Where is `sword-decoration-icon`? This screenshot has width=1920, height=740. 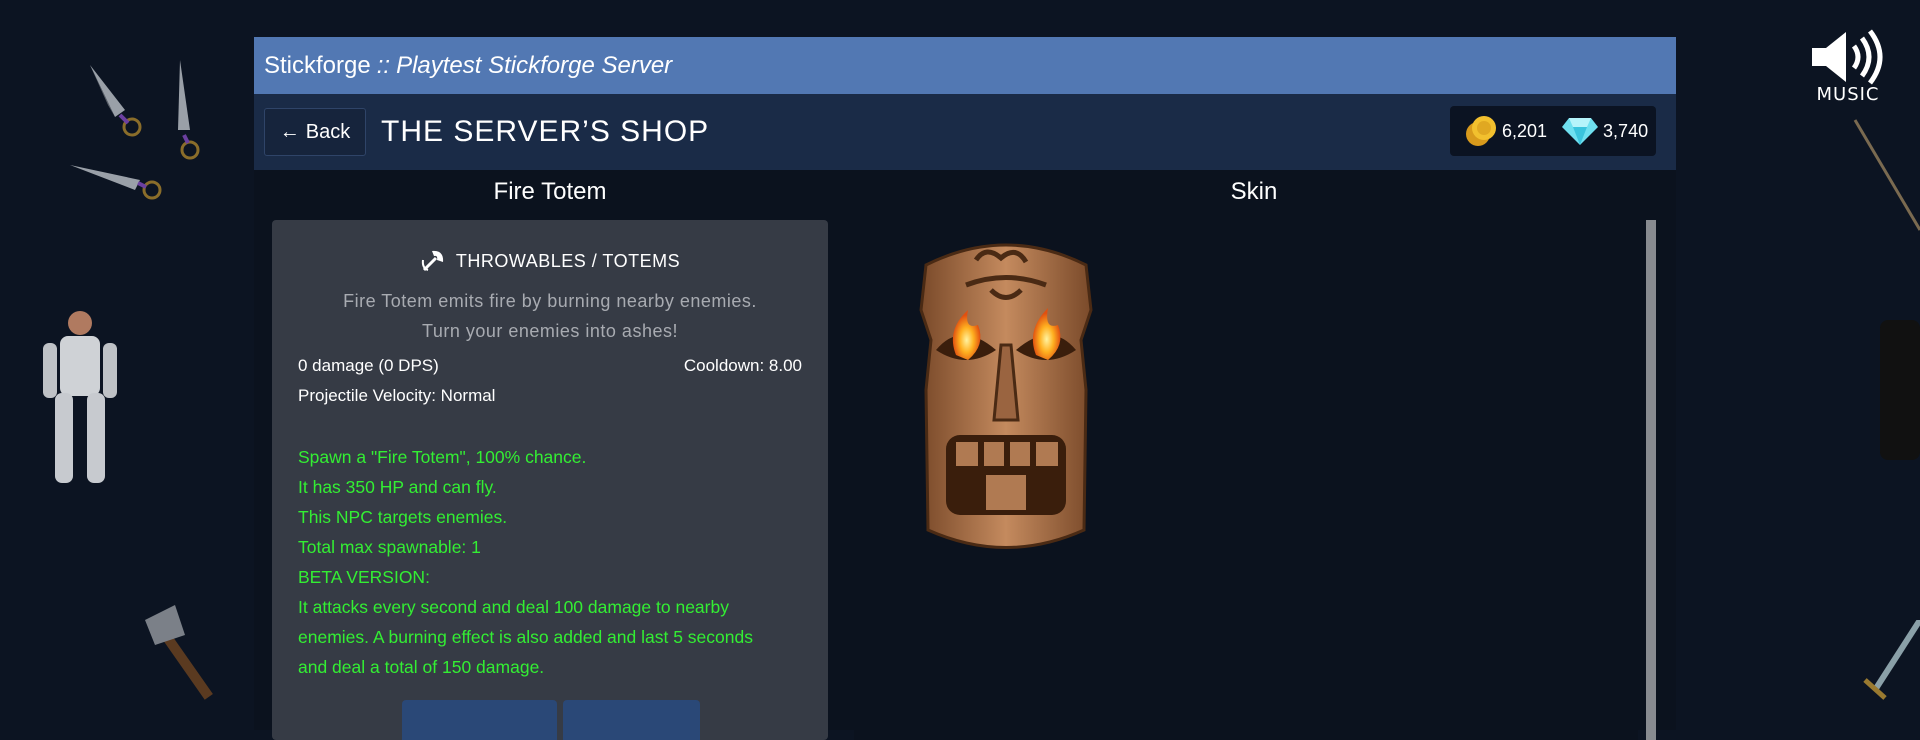 sword-decoration-icon is located at coordinates (1891, 660).